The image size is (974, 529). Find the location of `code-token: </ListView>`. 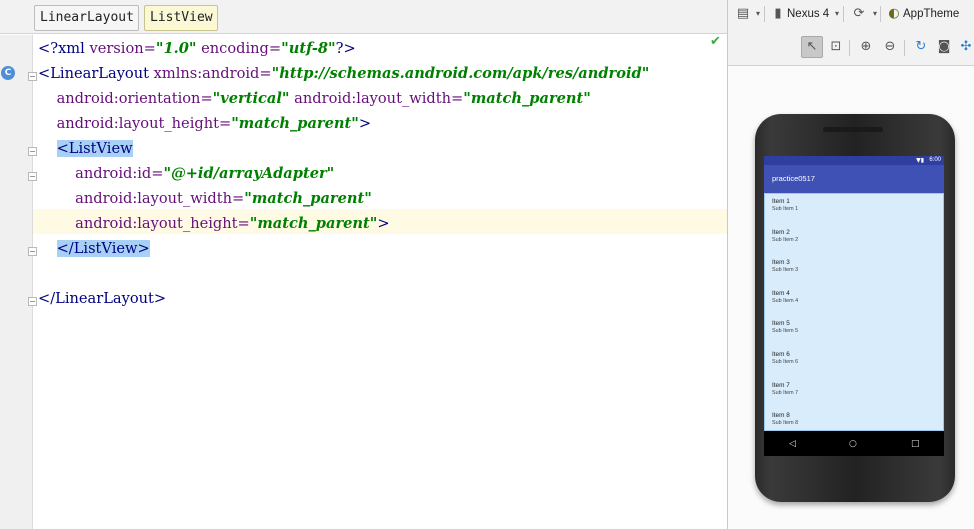

code-token: </ListView> is located at coordinates (103, 248).